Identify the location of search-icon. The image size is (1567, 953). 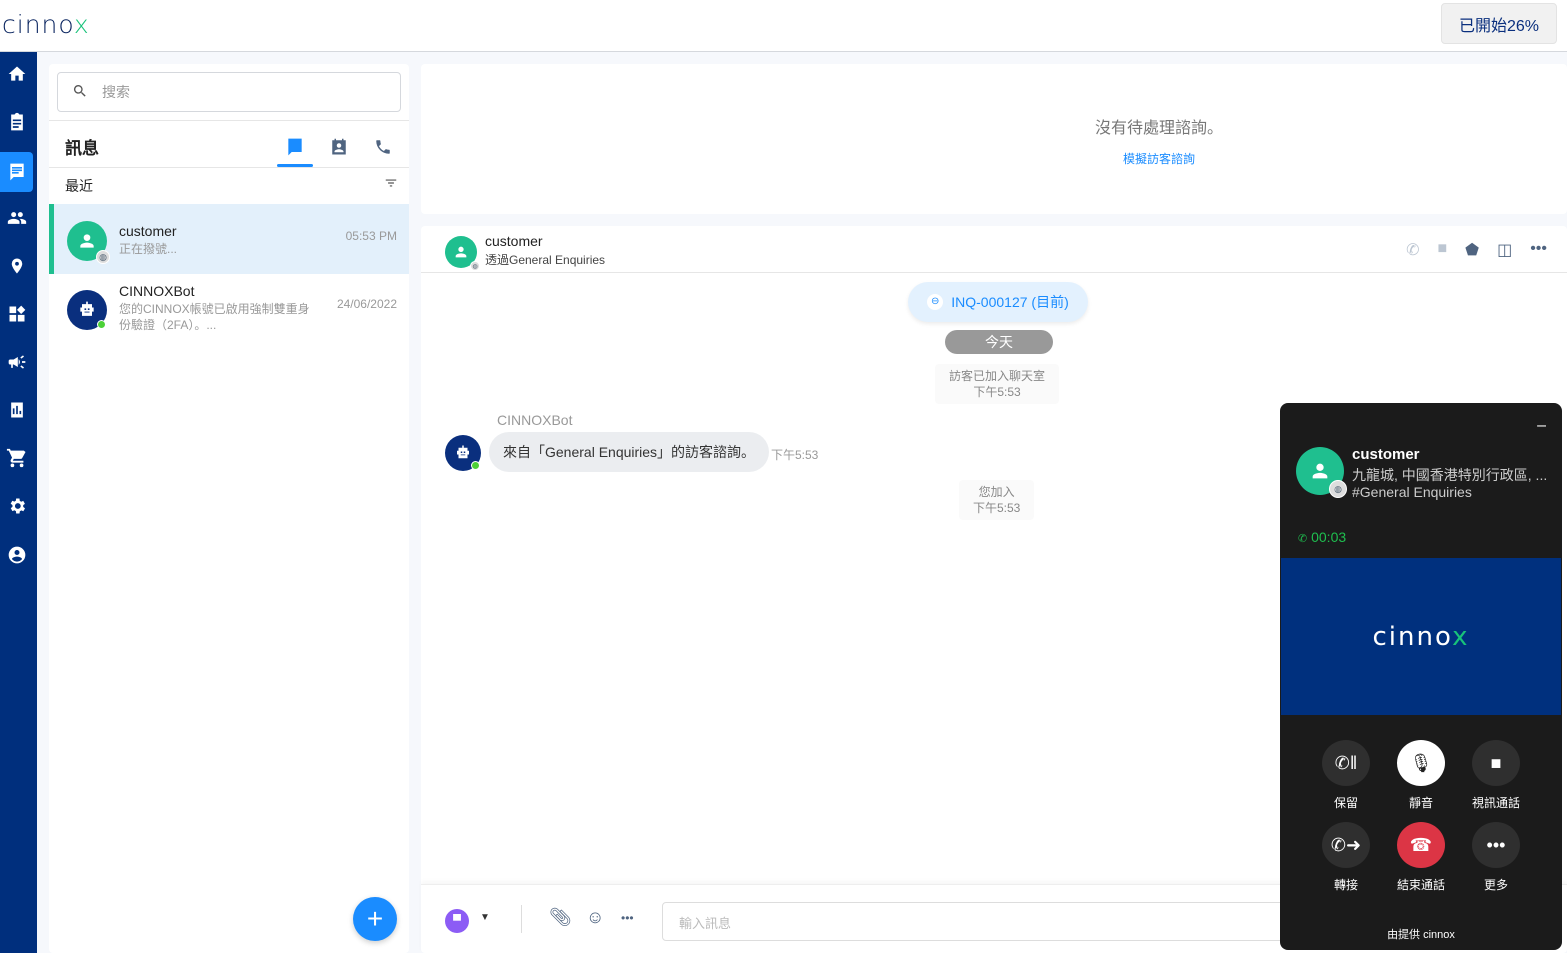
(80, 92).